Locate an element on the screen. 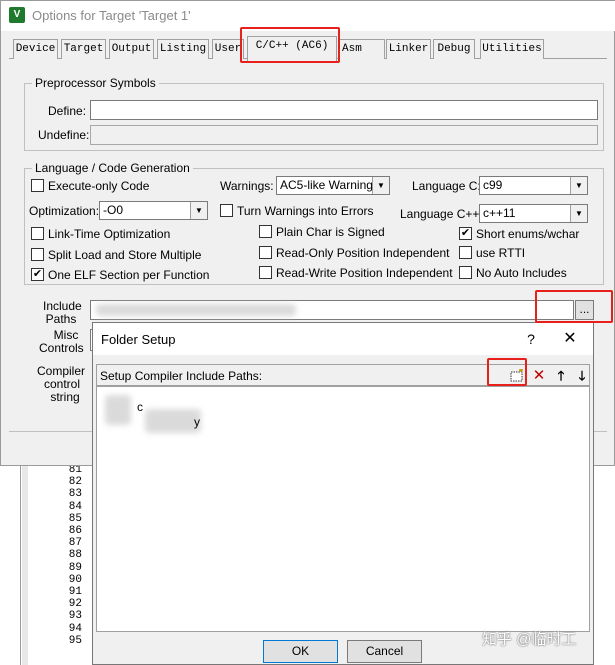  one-elf-section-checkbox: ✔ is located at coordinates (37, 274).